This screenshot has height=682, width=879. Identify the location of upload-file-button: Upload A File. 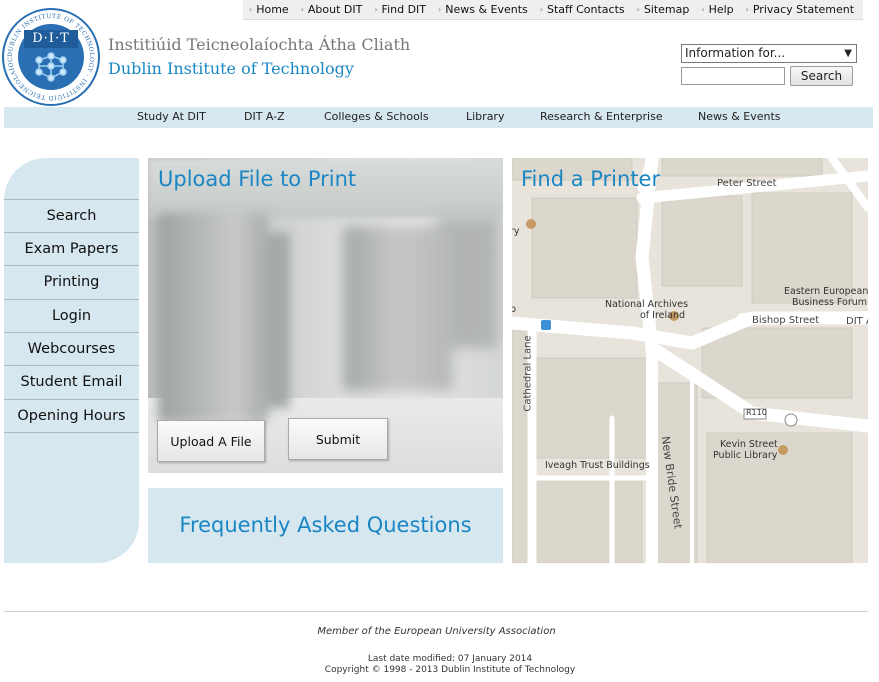
(211, 441).